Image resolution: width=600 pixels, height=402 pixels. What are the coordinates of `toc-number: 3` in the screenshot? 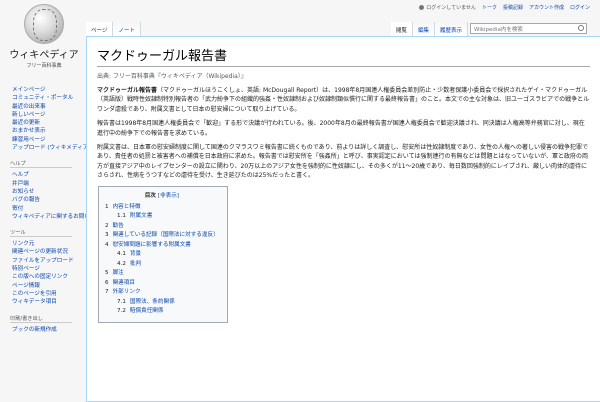 It's located at (107, 235).